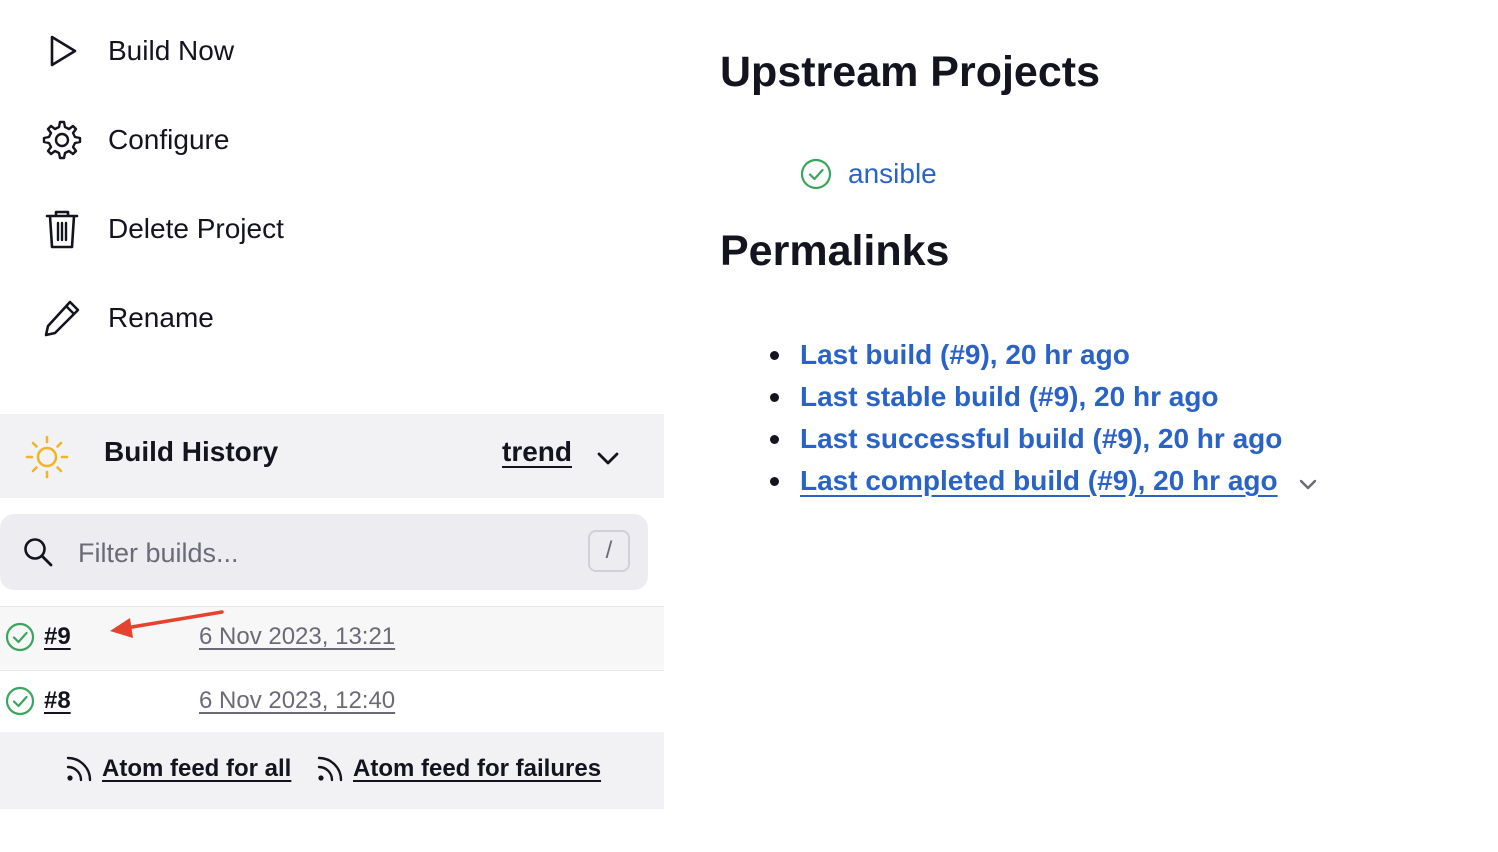 Image resolution: width=1498 pixels, height=852 pixels. I want to click on permalink-item: Last completed build (#9), 20 hr ago, so click(1045, 481).